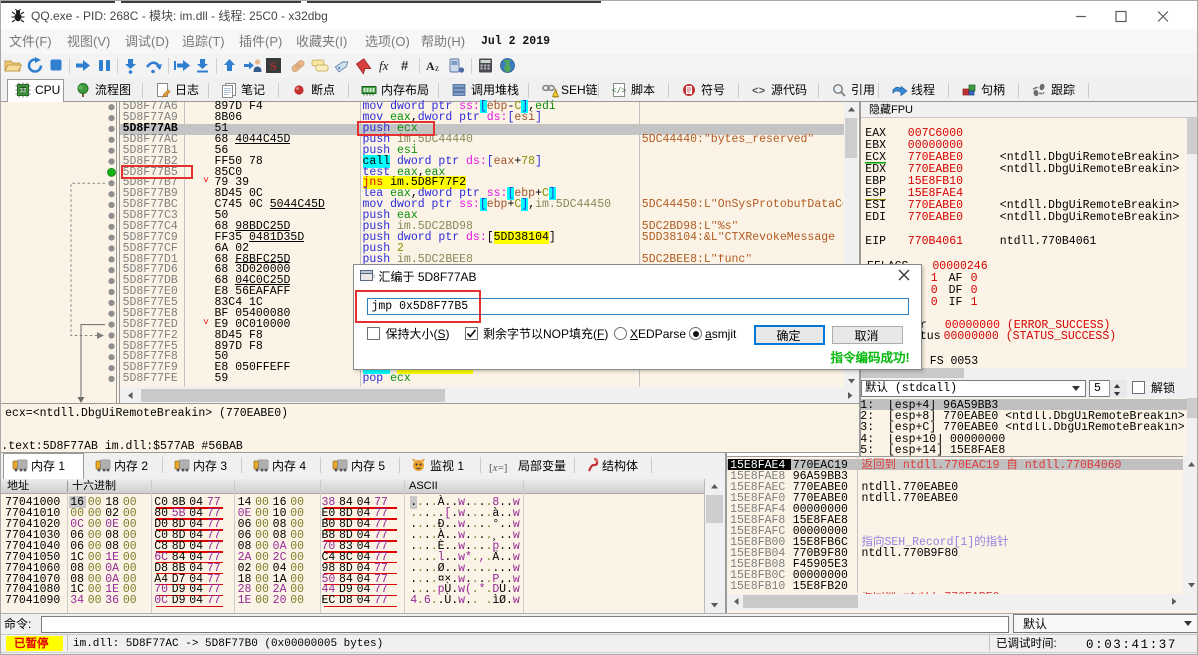 This screenshot has width=1198, height=655. What do you see at coordinates (23, 92) in the screenshot?
I see `svg-text: 32` at bounding box center [23, 92].